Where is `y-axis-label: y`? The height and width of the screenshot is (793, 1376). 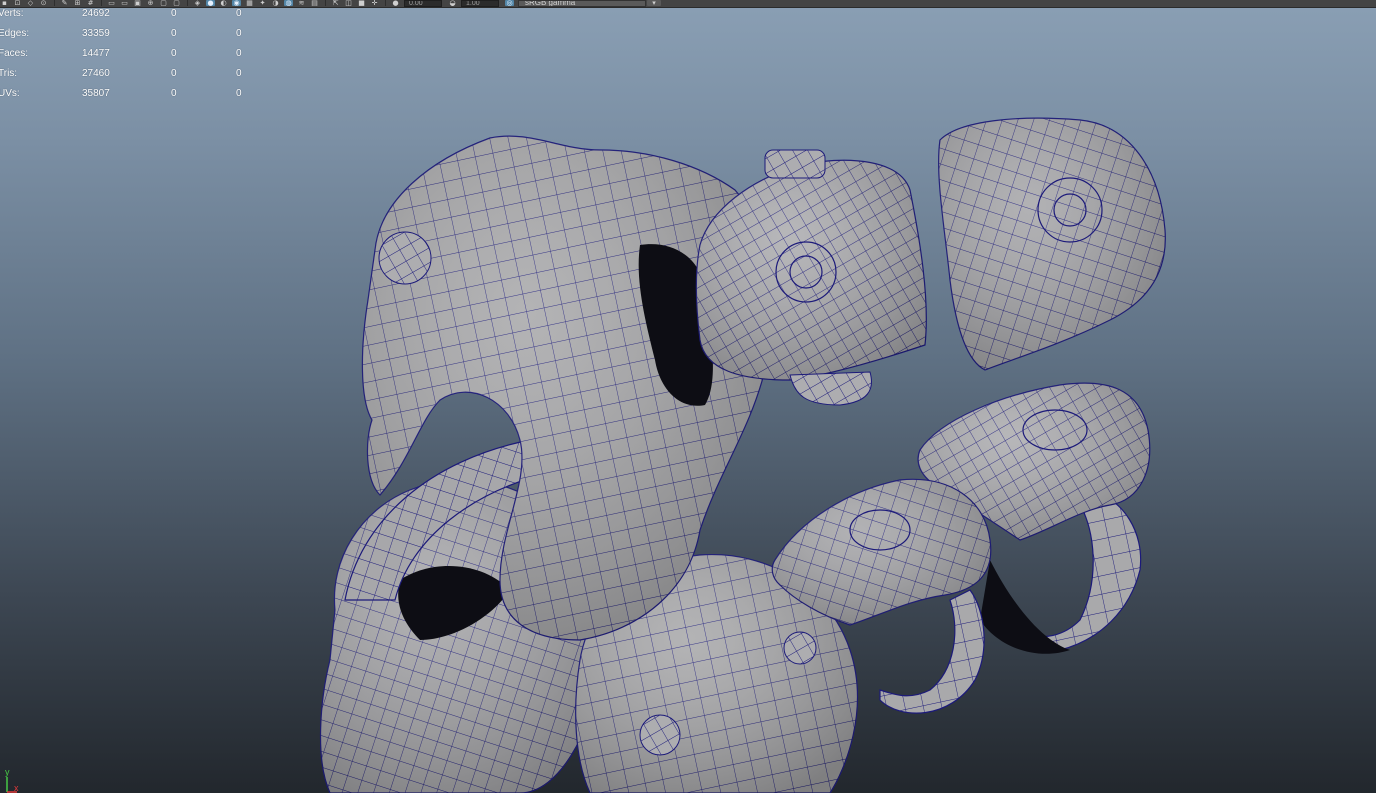 y-axis-label: y is located at coordinates (7, 772).